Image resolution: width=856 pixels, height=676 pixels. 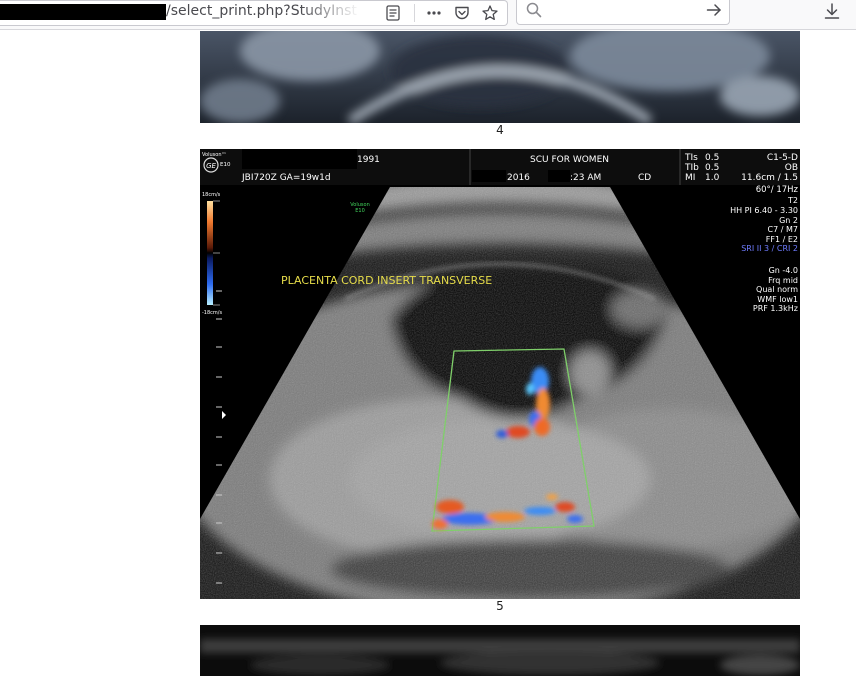 I want to click on tib-value: 0.5, so click(x=712, y=168).